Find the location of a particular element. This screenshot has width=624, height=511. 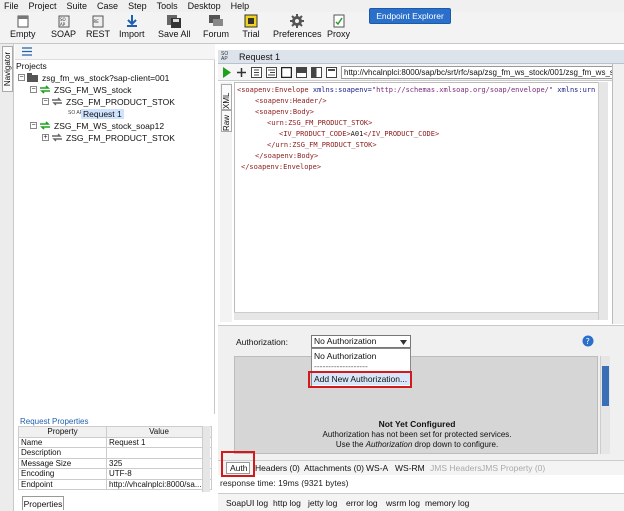

save-all-icon is located at coordinates (174, 21).